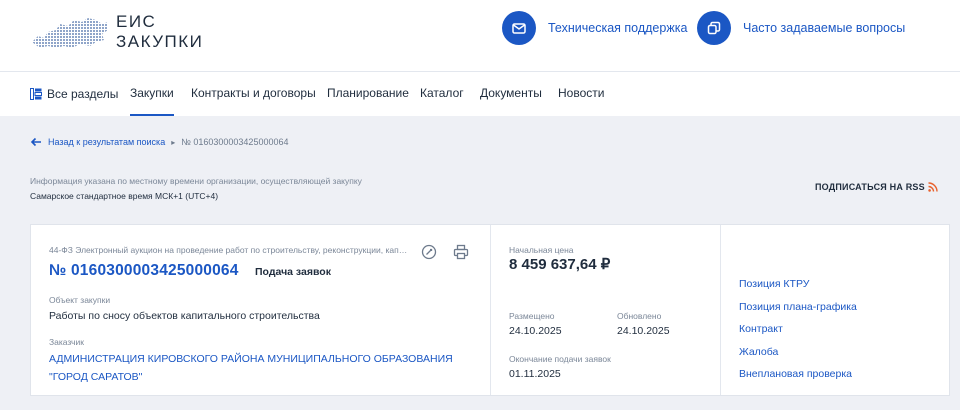 The width and height of the screenshot is (960, 410). I want to click on customer-label: Заказчик, so click(66, 342).